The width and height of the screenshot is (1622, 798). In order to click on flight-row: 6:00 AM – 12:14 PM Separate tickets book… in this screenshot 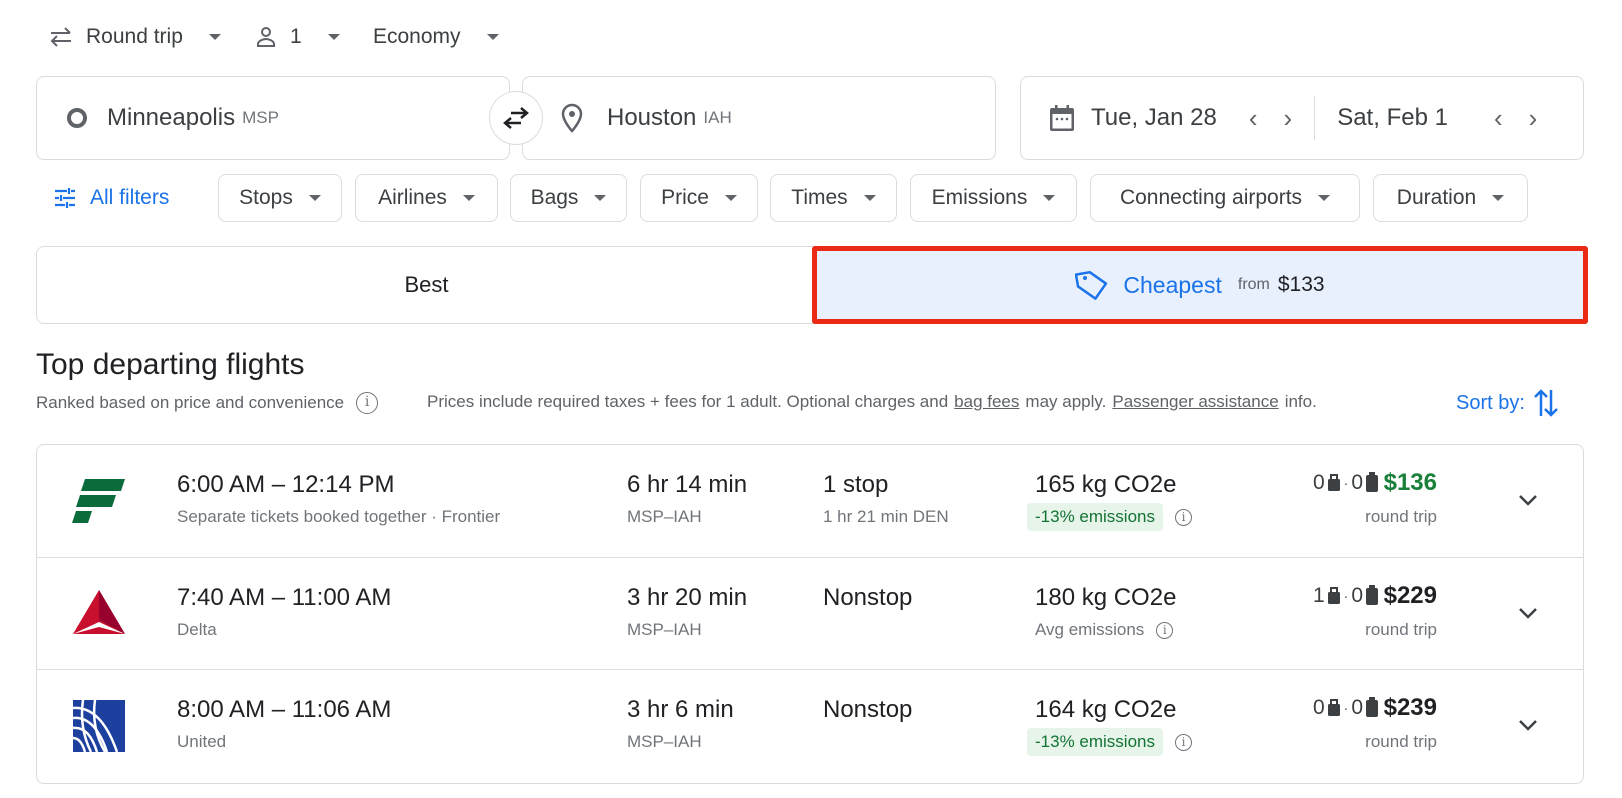, I will do `click(810, 501)`.